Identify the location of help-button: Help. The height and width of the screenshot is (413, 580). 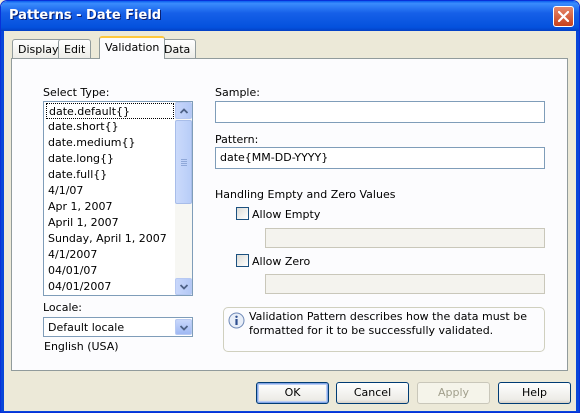
(534, 393).